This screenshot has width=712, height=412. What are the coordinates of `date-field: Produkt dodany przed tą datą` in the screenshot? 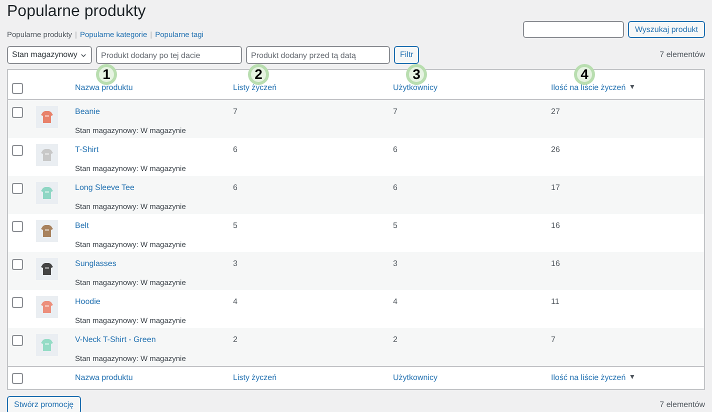 It's located at (318, 55).